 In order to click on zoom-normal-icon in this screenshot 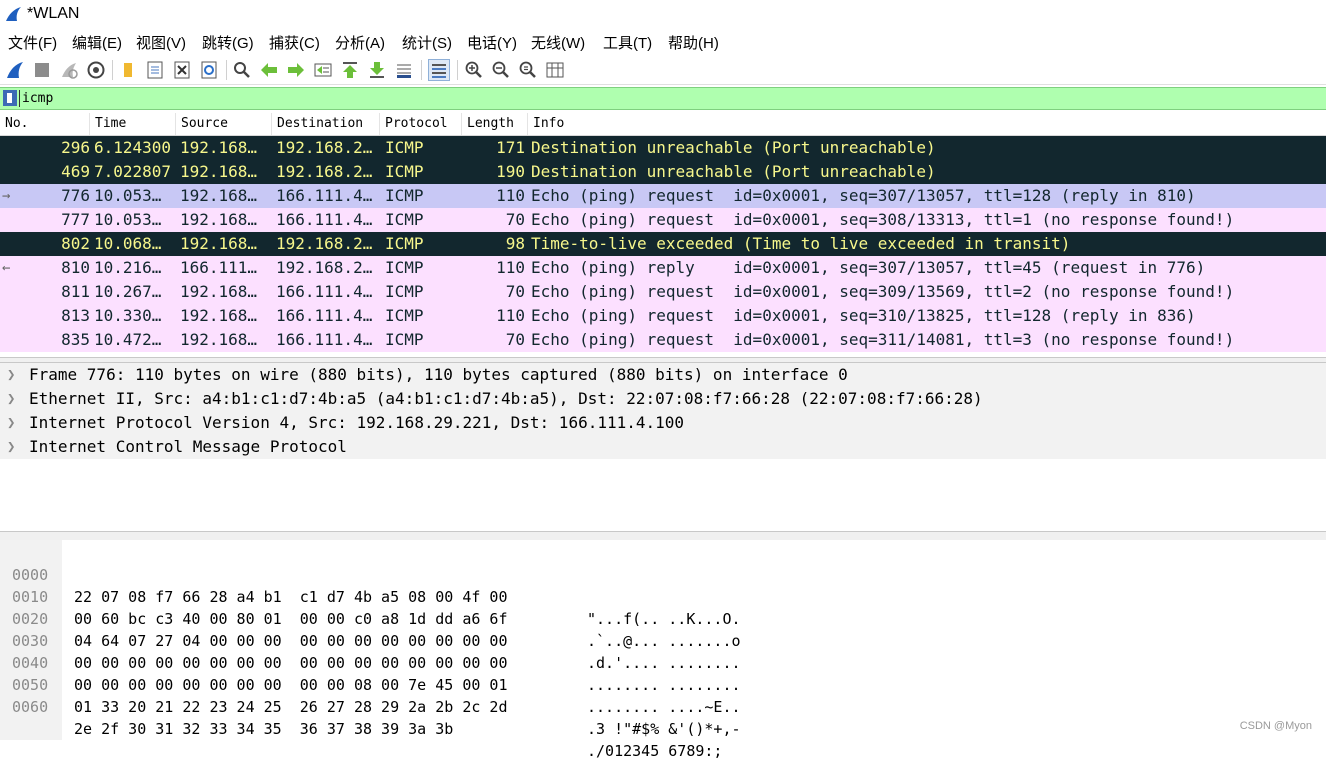, I will do `click(528, 70)`.